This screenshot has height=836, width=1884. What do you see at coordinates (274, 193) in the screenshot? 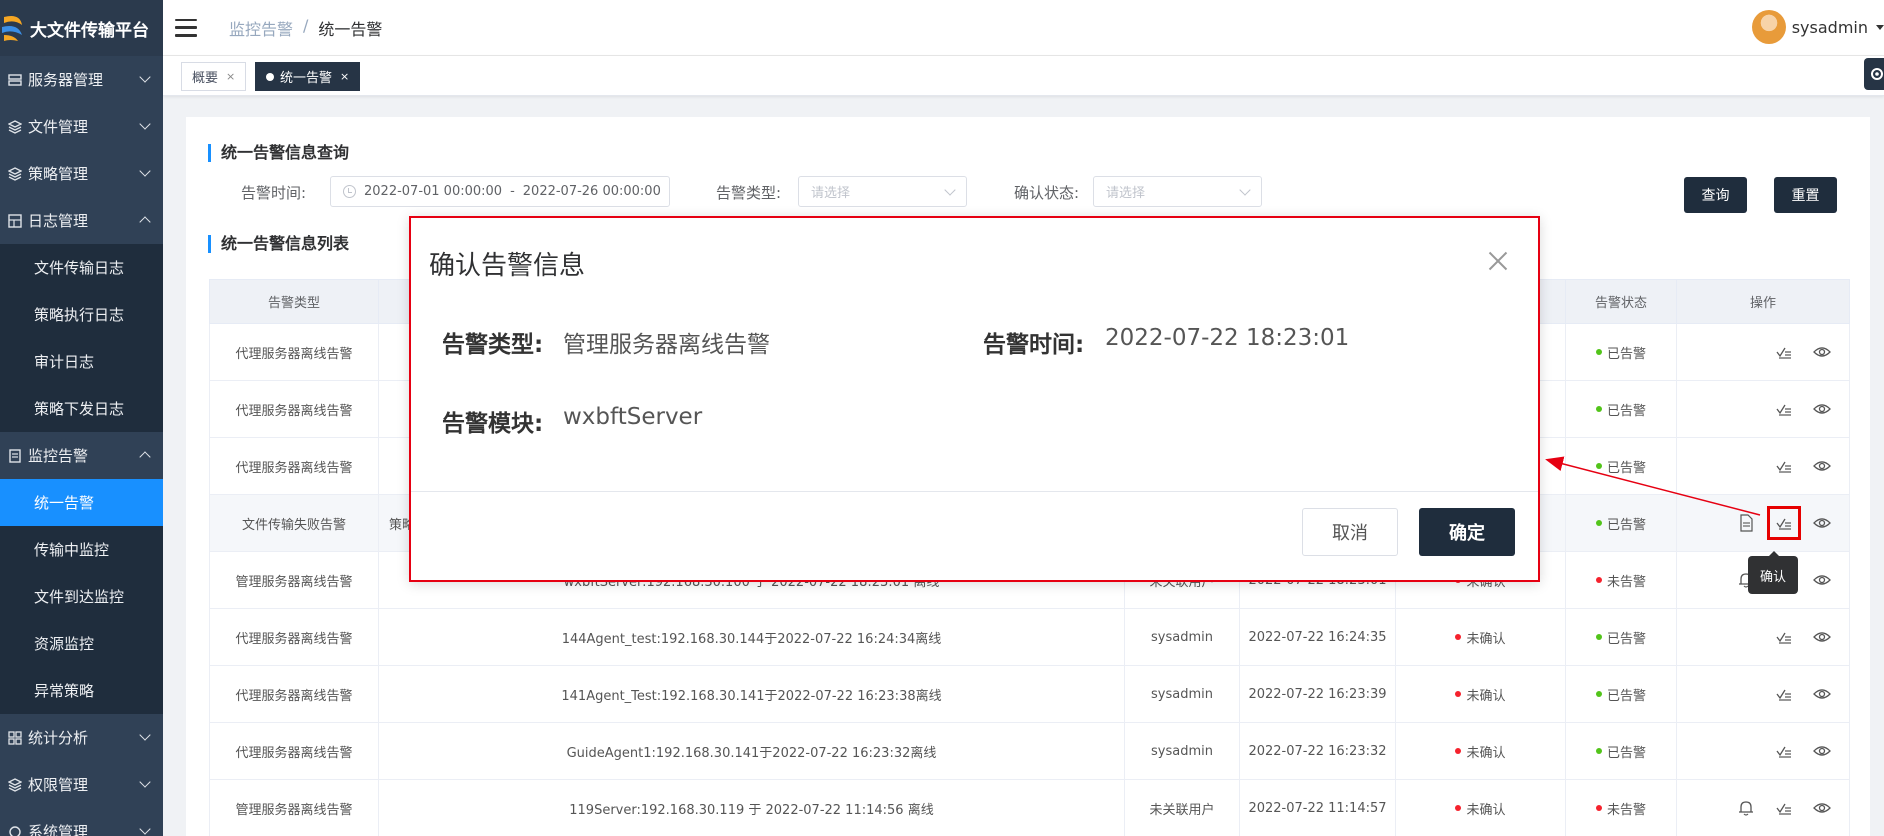
I see `alarm-time-label: 告警时间:` at bounding box center [274, 193].